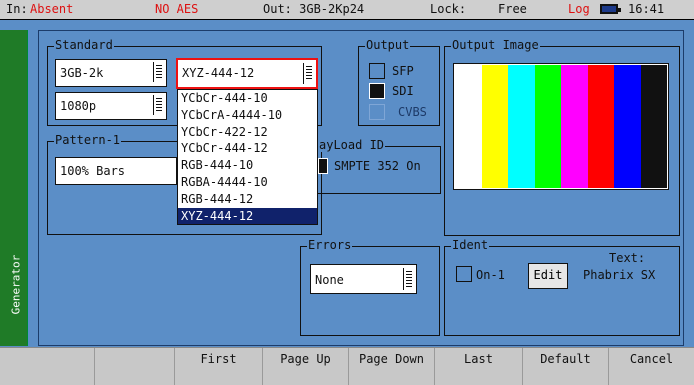 The height and width of the screenshot is (385, 694). Describe the element at coordinates (93, 171) in the screenshot. I see `pattern-value: 100% Bars` at that location.